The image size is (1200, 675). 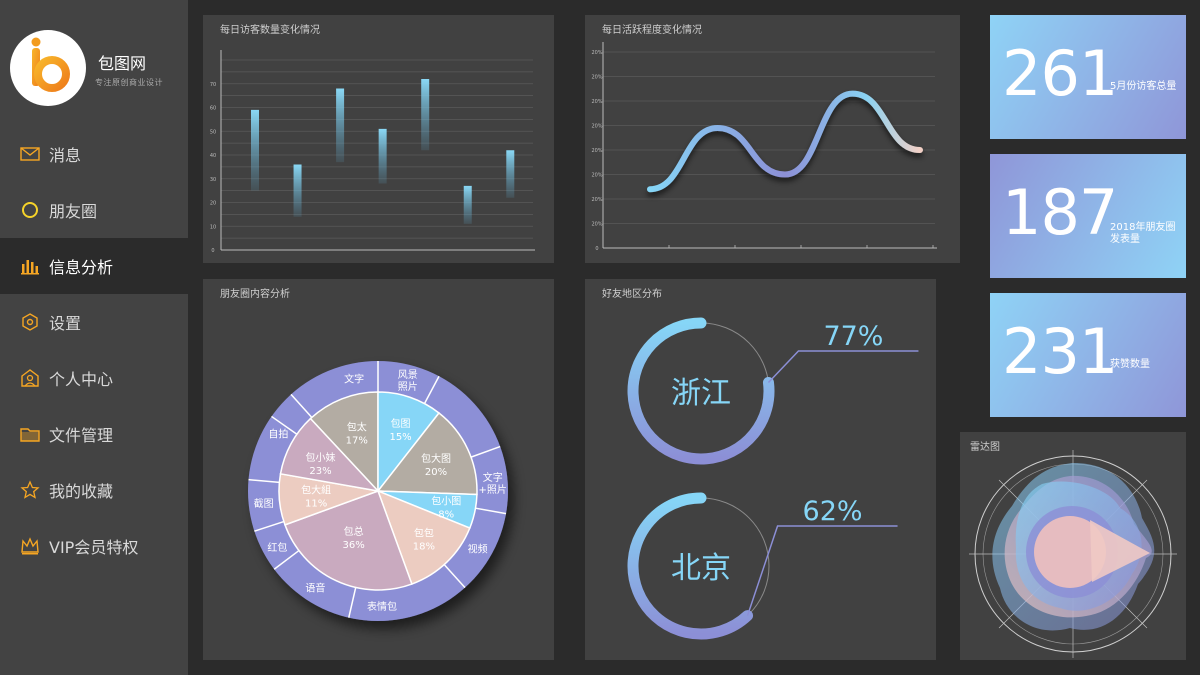 I want to click on activity-panel: 每日活跃程度变化情况 0 20% 20% 20% 20% 20% 20% 20% 20%, so click(x=772, y=139).